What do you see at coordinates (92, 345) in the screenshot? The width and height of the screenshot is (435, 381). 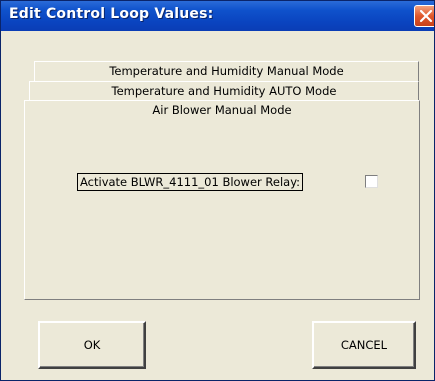 I see `ok-button: OK` at bounding box center [92, 345].